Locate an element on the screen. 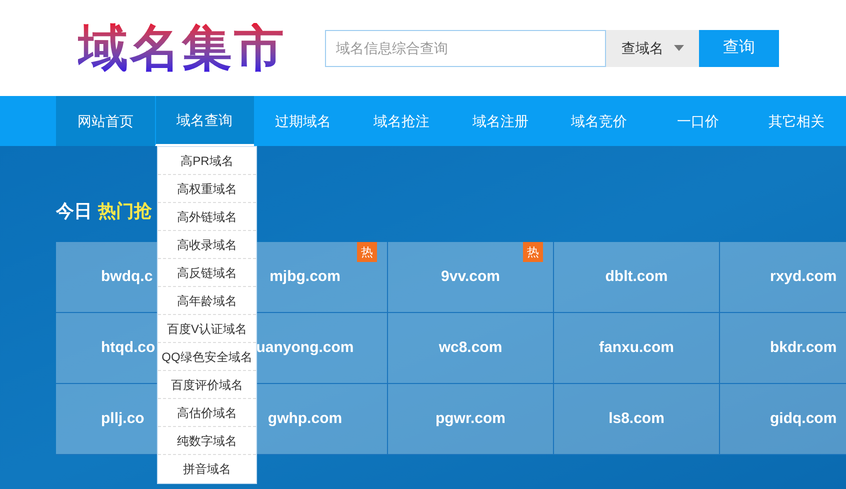 The image size is (846, 489). dropdown-item: 高外链域名 is located at coordinates (207, 217).